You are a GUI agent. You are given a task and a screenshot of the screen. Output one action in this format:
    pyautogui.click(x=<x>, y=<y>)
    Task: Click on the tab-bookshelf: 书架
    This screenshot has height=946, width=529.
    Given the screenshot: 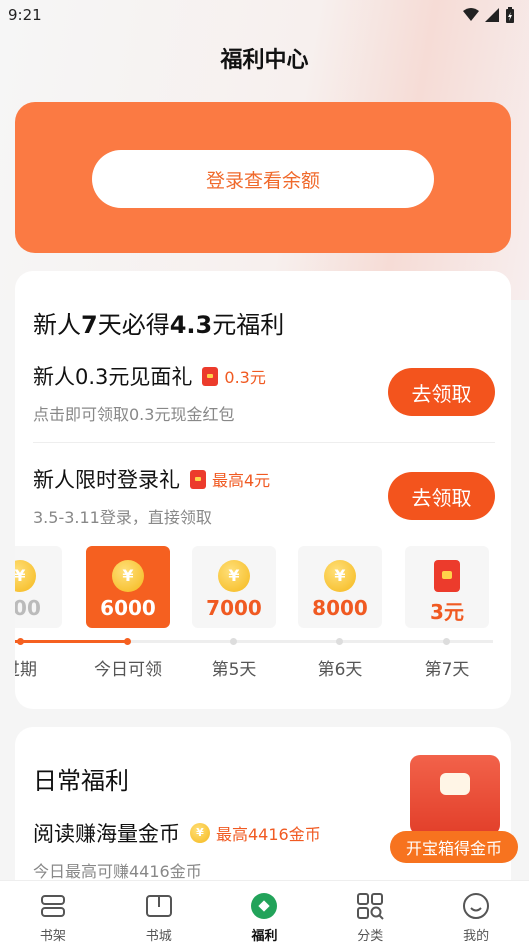 What is the action you would take?
    pyautogui.click(x=53, y=913)
    